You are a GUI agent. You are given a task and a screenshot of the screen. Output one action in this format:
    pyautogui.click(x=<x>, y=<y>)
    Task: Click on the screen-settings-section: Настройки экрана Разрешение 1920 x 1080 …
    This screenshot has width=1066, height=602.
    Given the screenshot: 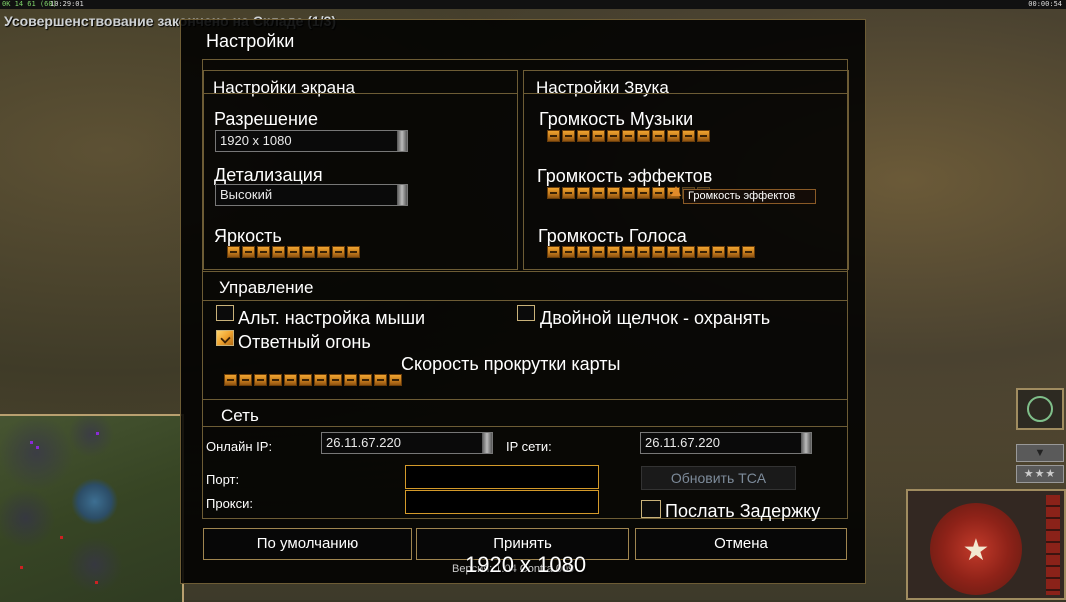 What is the action you would take?
    pyautogui.click(x=360, y=170)
    